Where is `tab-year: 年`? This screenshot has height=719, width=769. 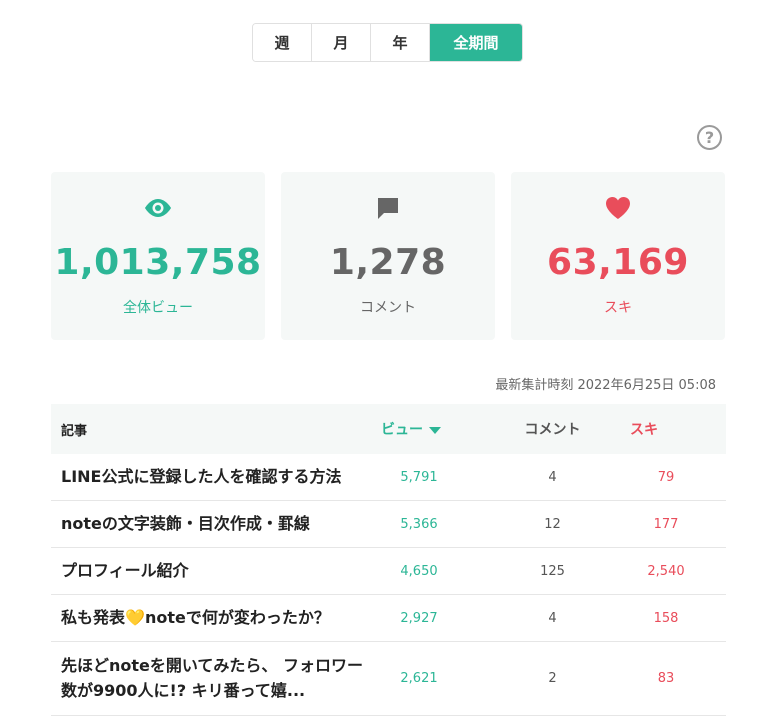
tab-year: 年 is located at coordinates (400, 42).